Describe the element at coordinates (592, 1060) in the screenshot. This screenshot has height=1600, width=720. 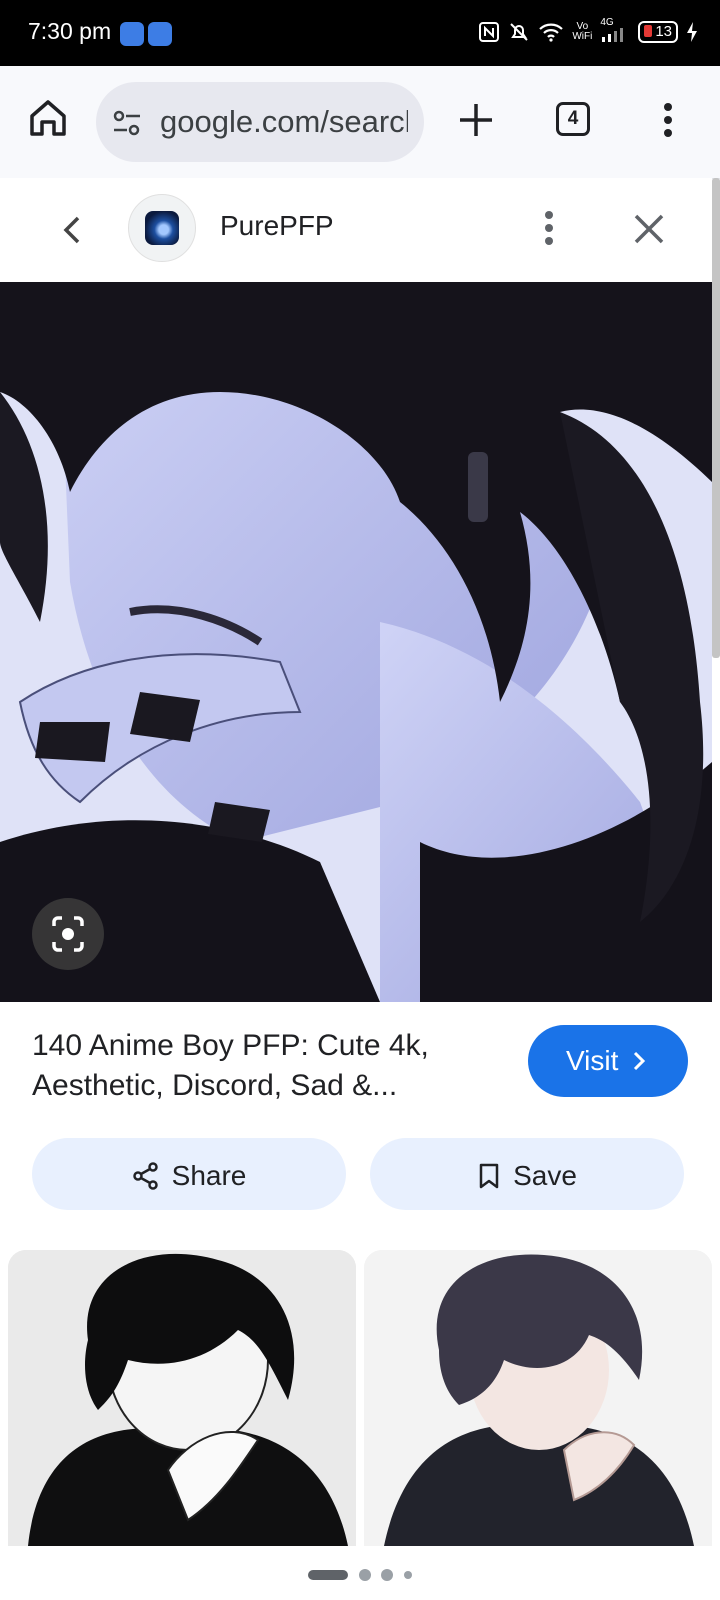
I see `visit-label: Visit` at that location.